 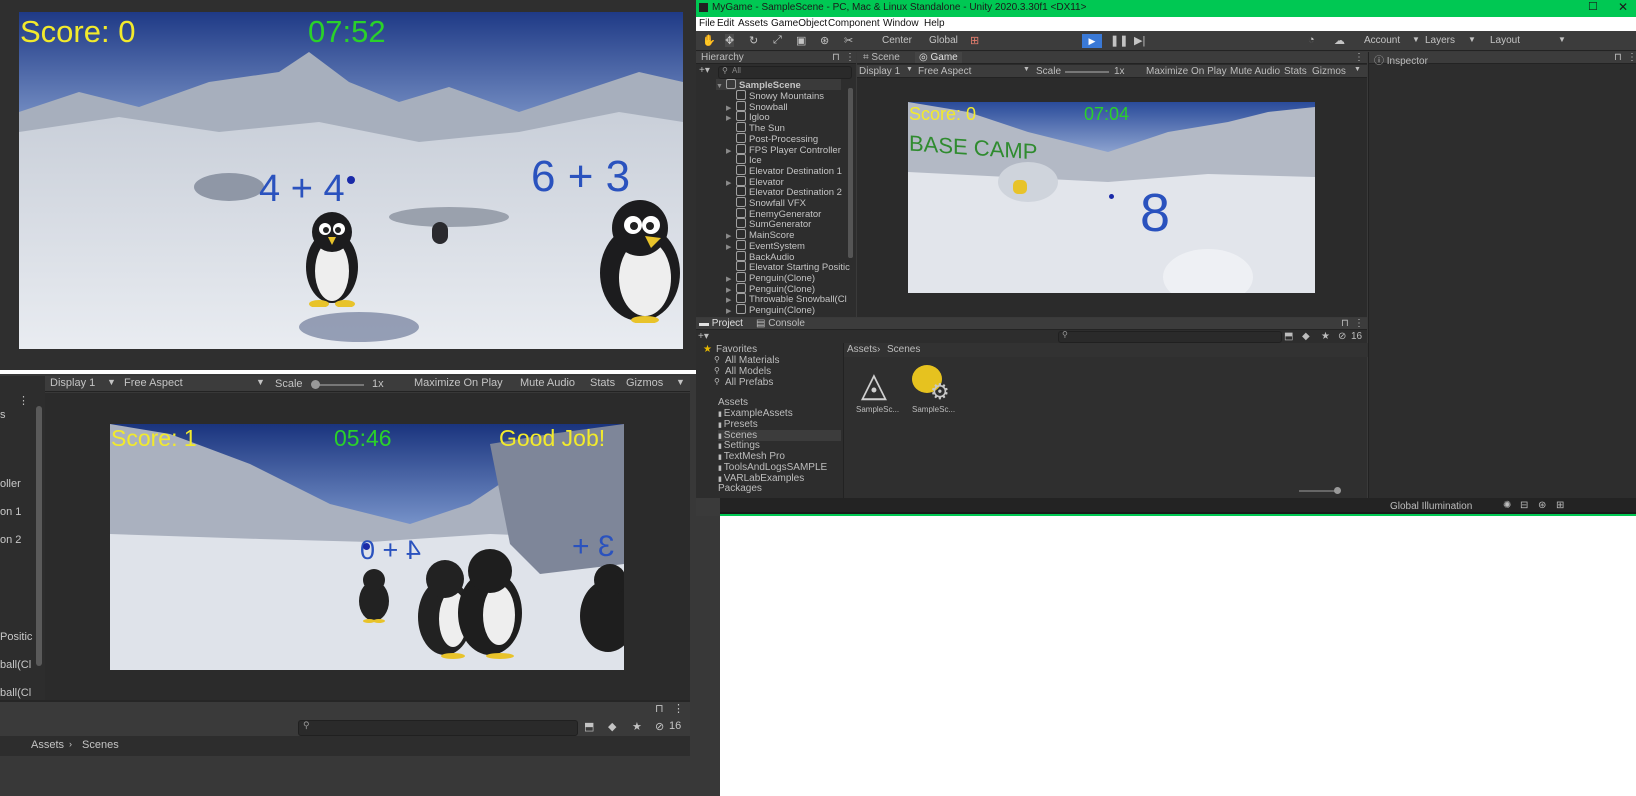 I want to click on asset-folder-item: ▮ Presets, so click(x=738, y=424).